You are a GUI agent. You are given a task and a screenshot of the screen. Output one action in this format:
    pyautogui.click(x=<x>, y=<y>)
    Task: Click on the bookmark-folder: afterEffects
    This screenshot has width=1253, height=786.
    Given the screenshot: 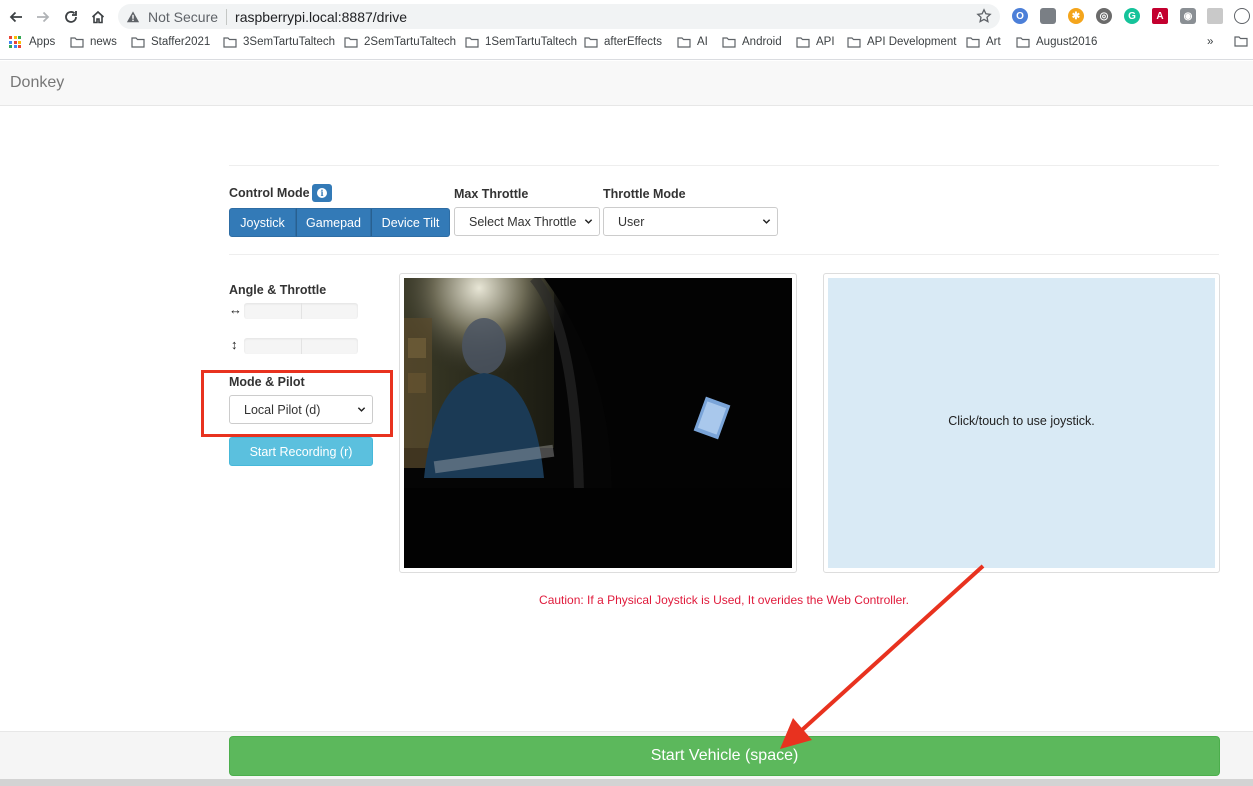 What is the action you would take?
    pyautogui.click(x=623, y=42)
    